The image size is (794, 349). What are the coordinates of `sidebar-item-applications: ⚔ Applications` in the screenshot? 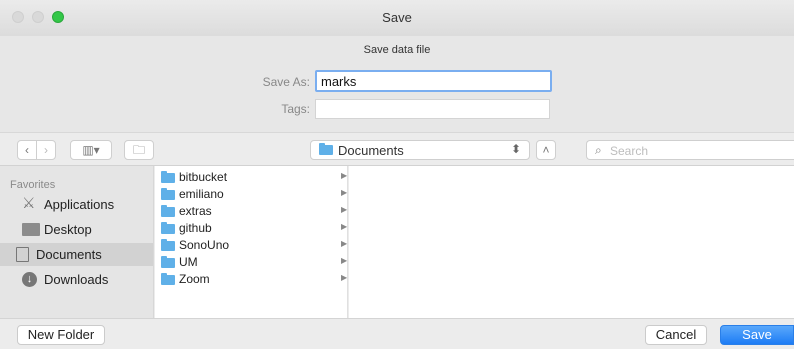 It's located at (80, 204).